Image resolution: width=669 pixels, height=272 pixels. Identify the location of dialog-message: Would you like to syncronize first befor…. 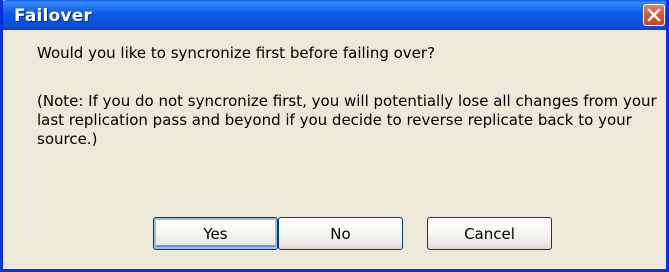
(236, 53).